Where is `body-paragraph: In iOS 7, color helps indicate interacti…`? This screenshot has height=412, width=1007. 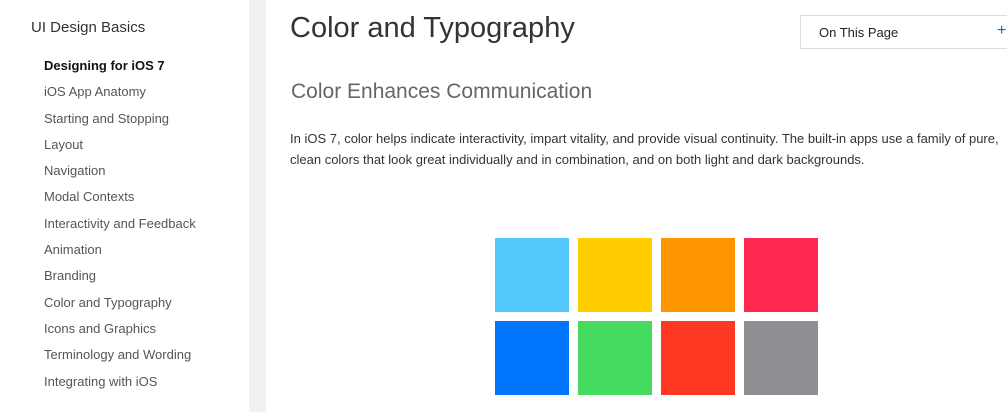
body-paragraph: In iOS 7, color helps indicate interacti… is located at coordinates (644, 149).